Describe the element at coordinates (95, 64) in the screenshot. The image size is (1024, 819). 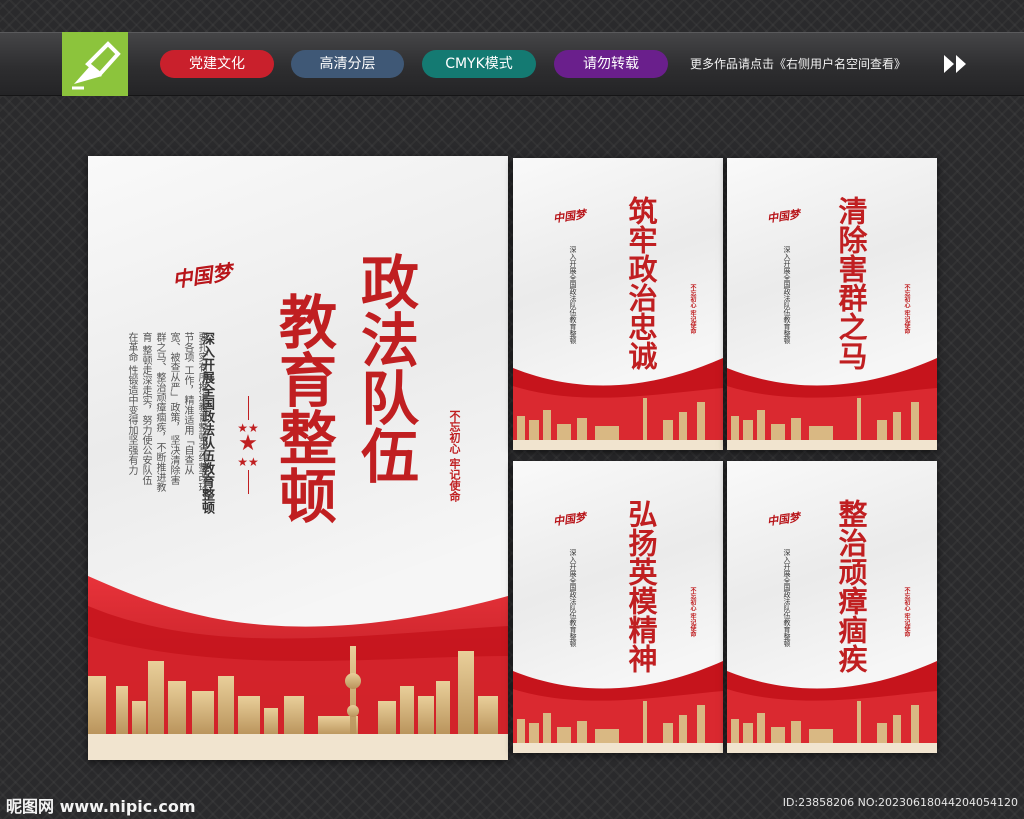
I see `pen-logo-icon` at that location.